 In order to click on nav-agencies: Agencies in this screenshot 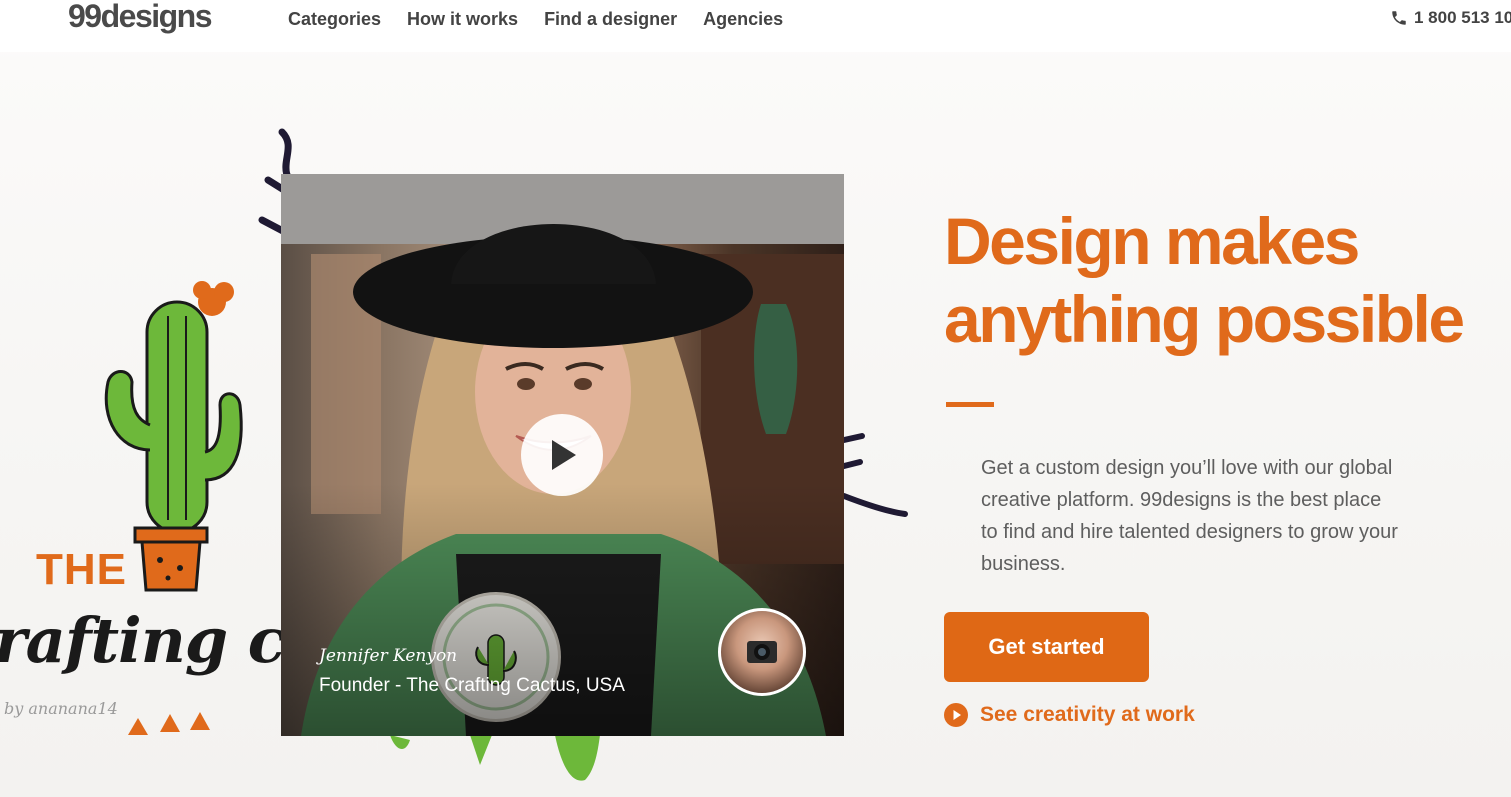, I will do `click(743, 19)`.